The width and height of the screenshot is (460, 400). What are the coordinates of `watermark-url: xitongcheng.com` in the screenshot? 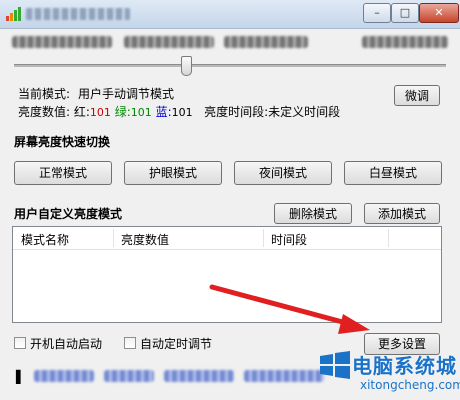 It's located at (410, 385).